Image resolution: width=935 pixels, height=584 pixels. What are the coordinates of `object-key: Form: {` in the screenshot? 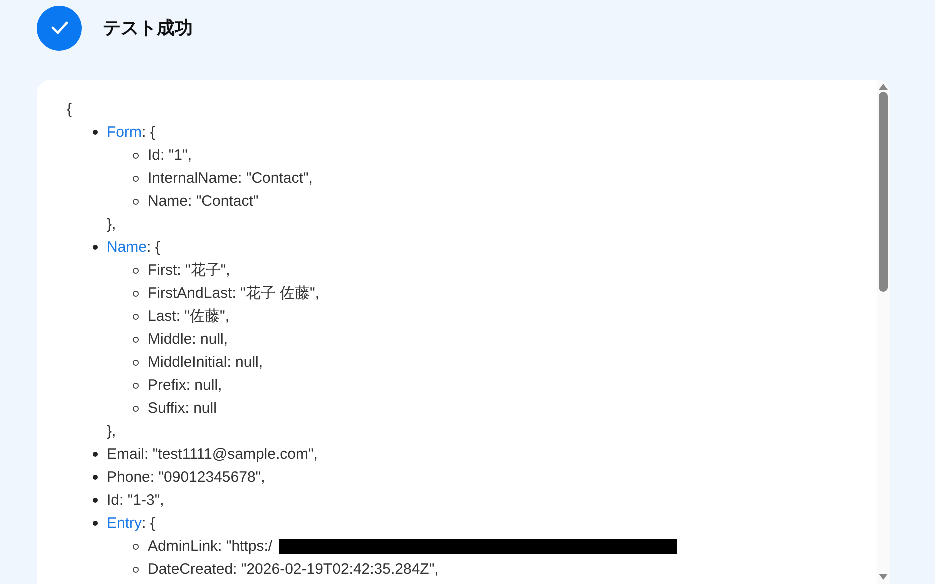 It's located at (131, 132).